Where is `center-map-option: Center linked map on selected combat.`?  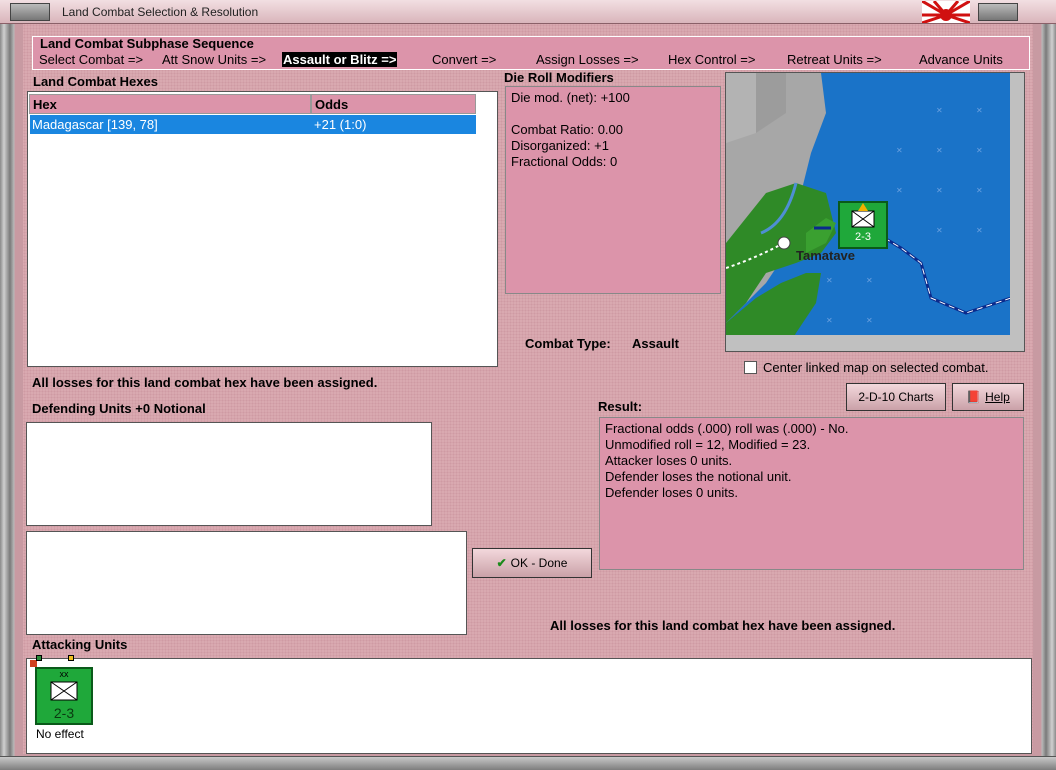 center-map-option: Center linked map on selected combat. is located at coordinates (866, 367).